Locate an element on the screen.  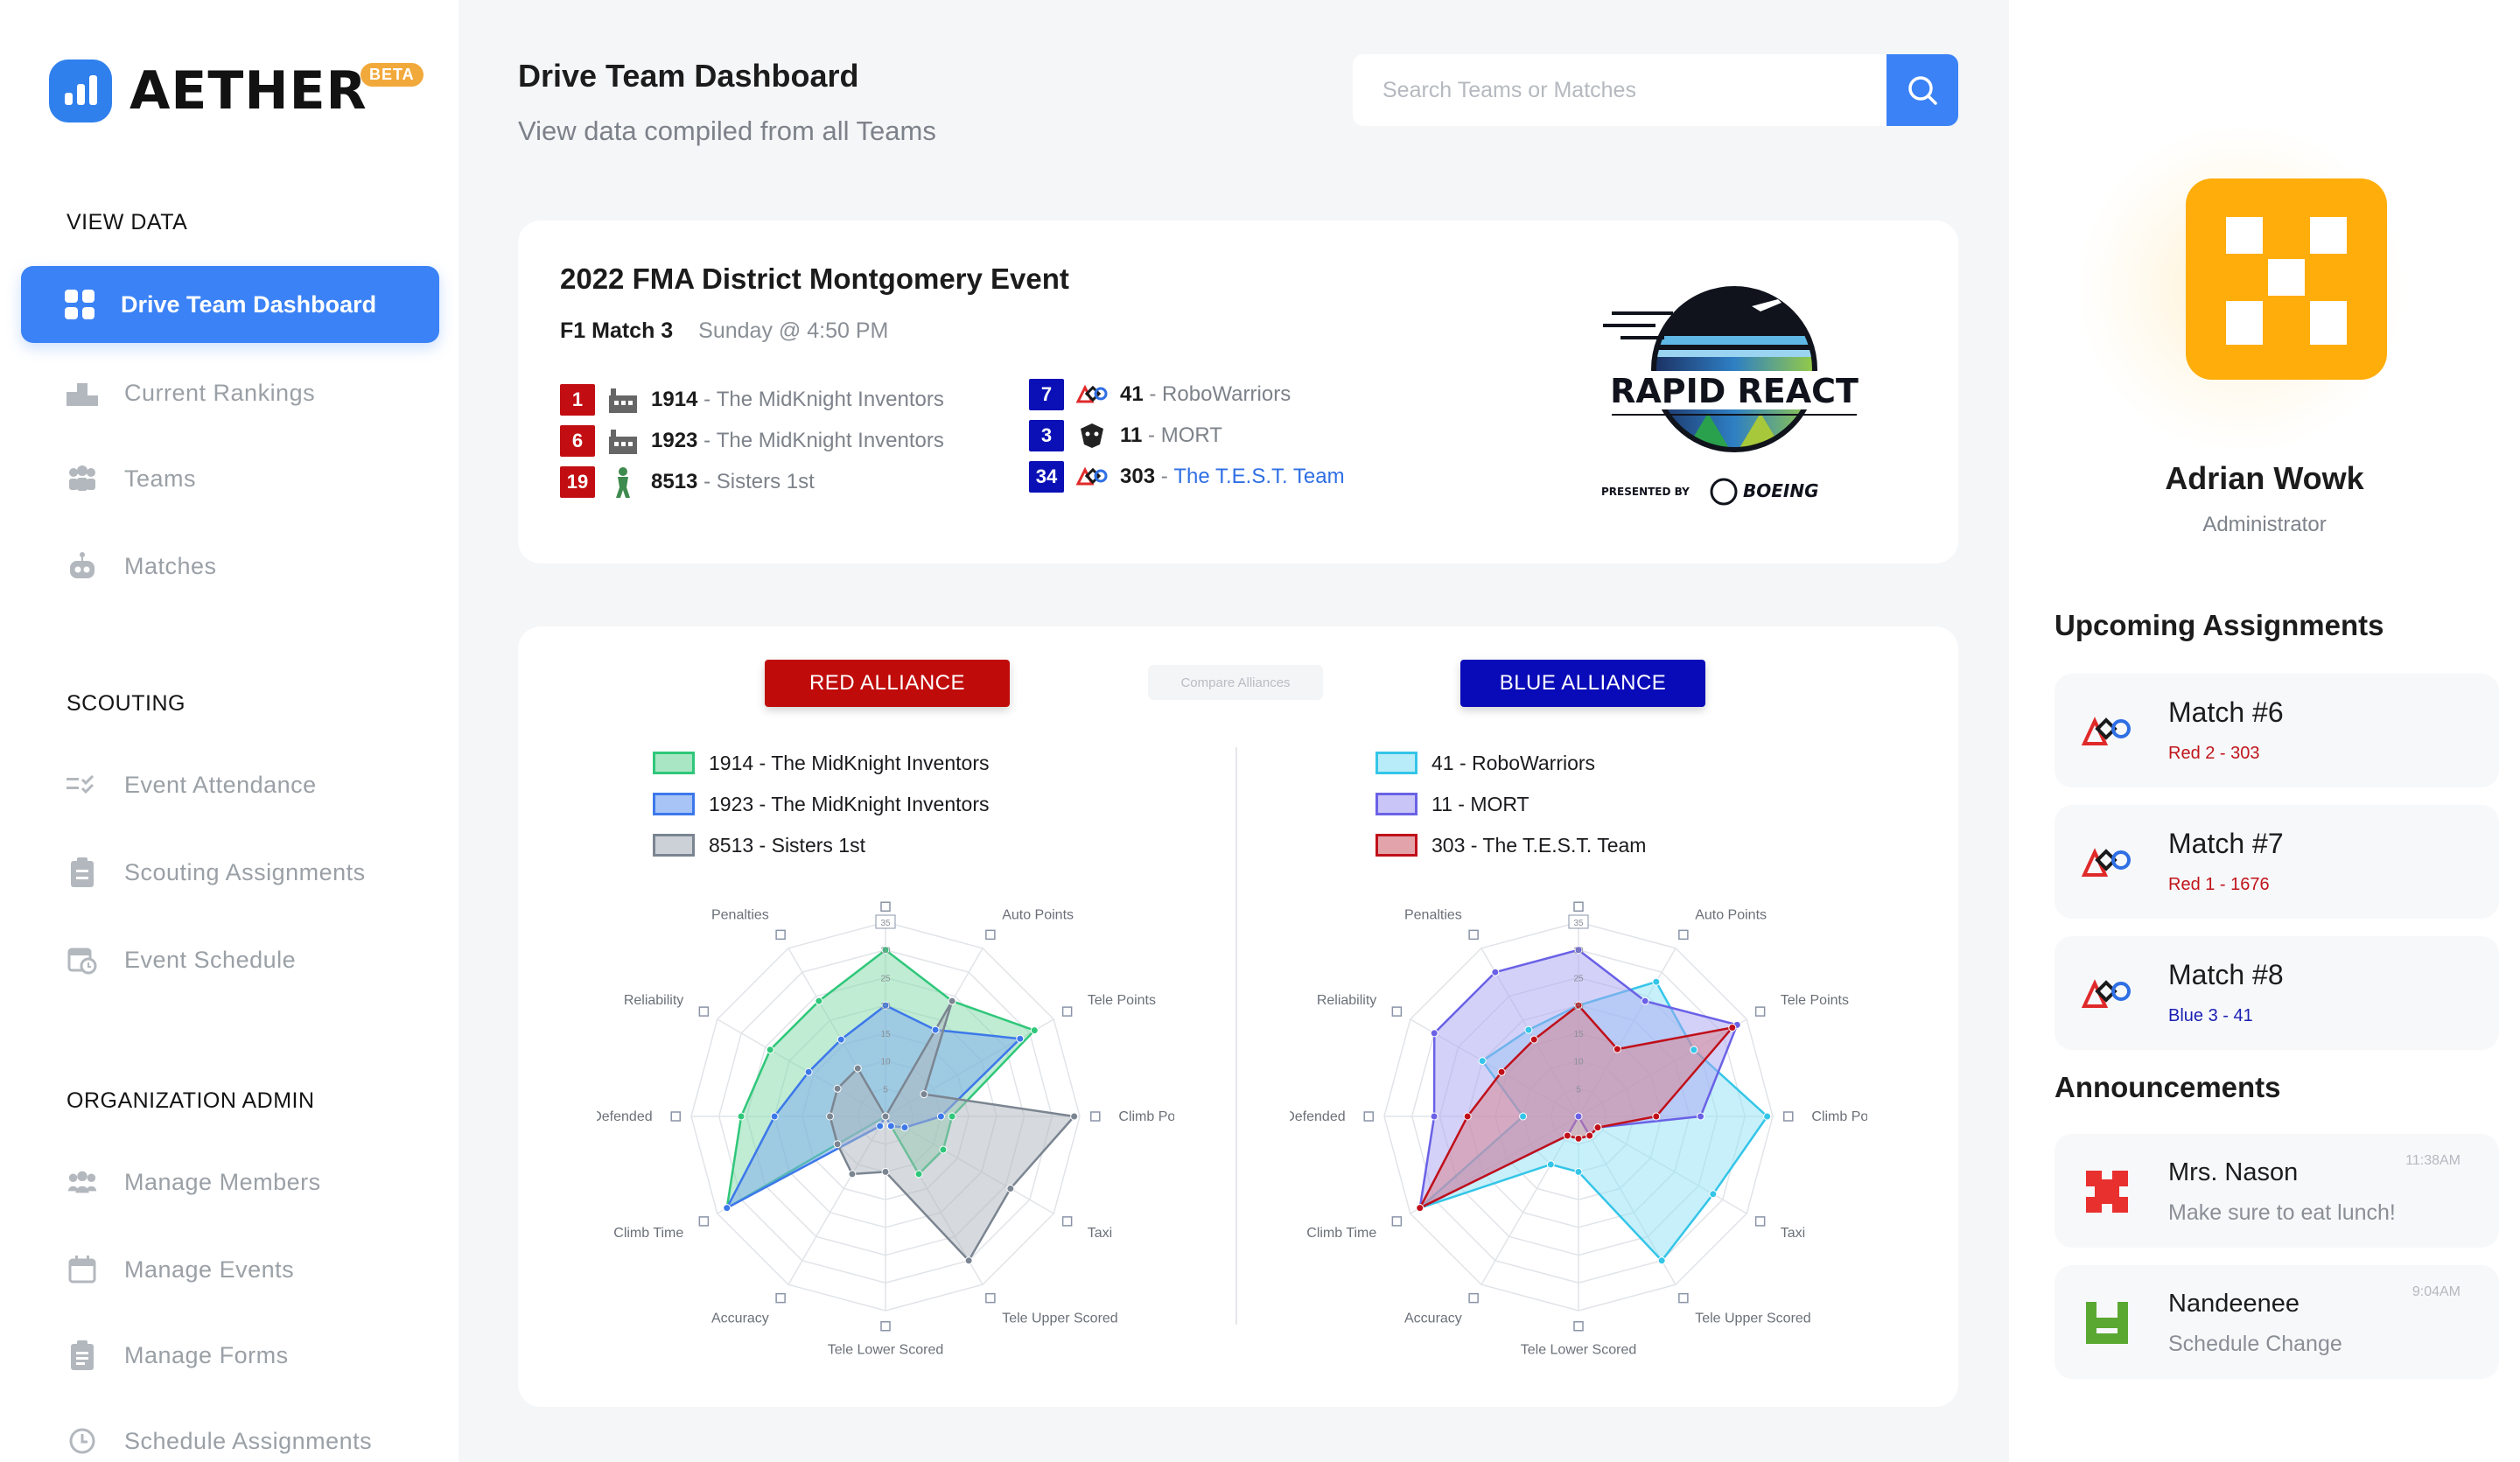
team-name: RoboWarriors is located at coordinates (1227, 394).